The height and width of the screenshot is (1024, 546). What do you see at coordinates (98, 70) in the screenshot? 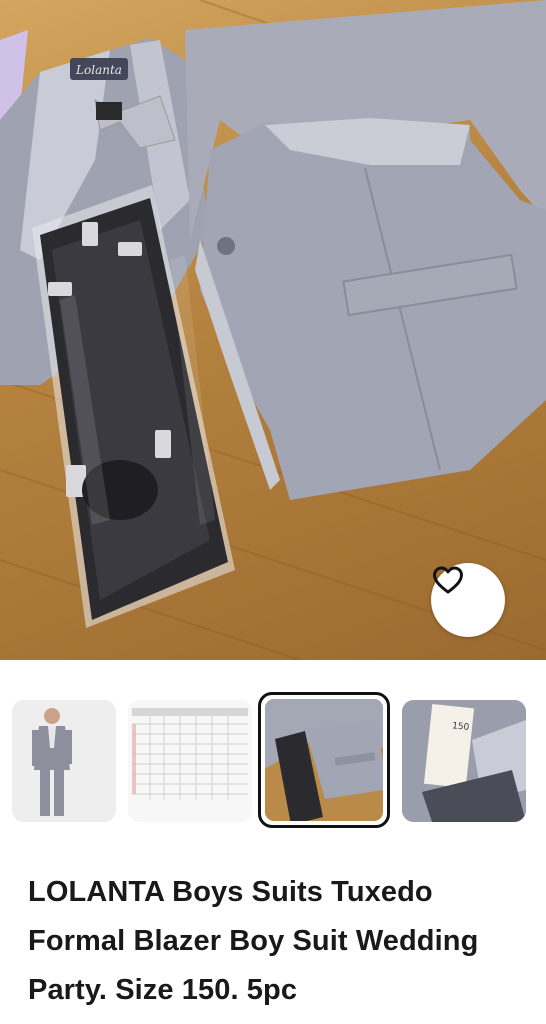
I see `brand-label-on-photo: Lolanta` at bounding box center [98, 70].